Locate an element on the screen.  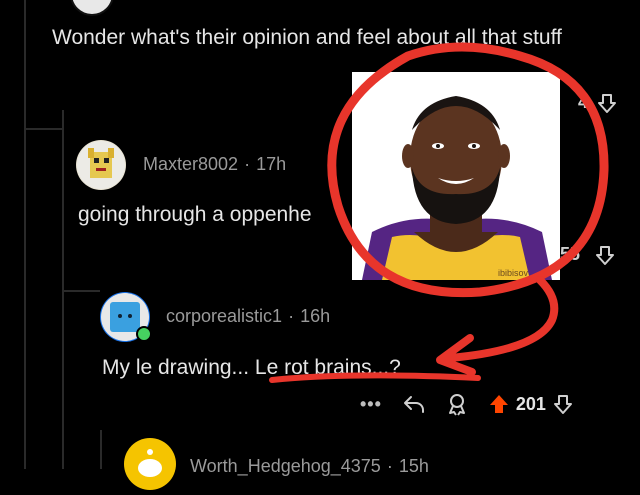
username: Worth_Hedgehog_4375 is located at coordinates (285, 466).